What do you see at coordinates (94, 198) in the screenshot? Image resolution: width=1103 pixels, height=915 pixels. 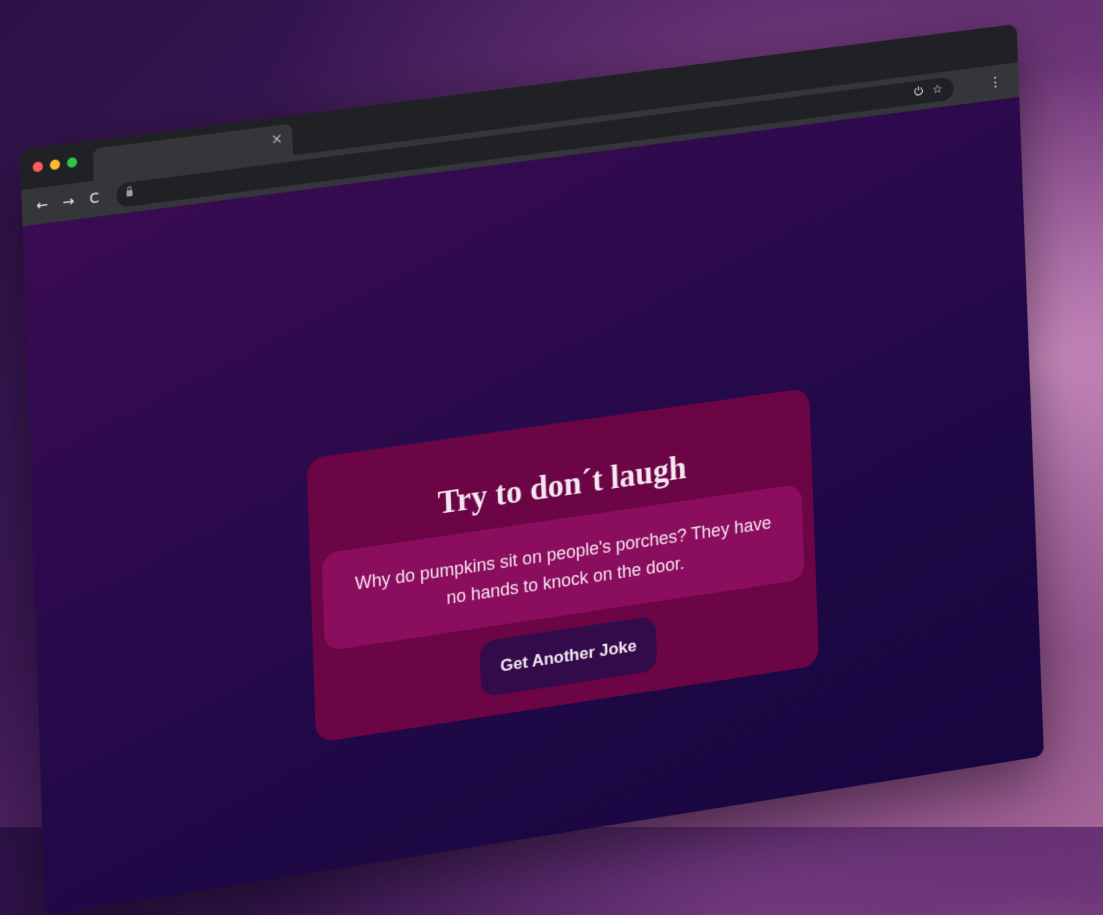 I see `reload-icon: C` at bounding box center [94, 198].